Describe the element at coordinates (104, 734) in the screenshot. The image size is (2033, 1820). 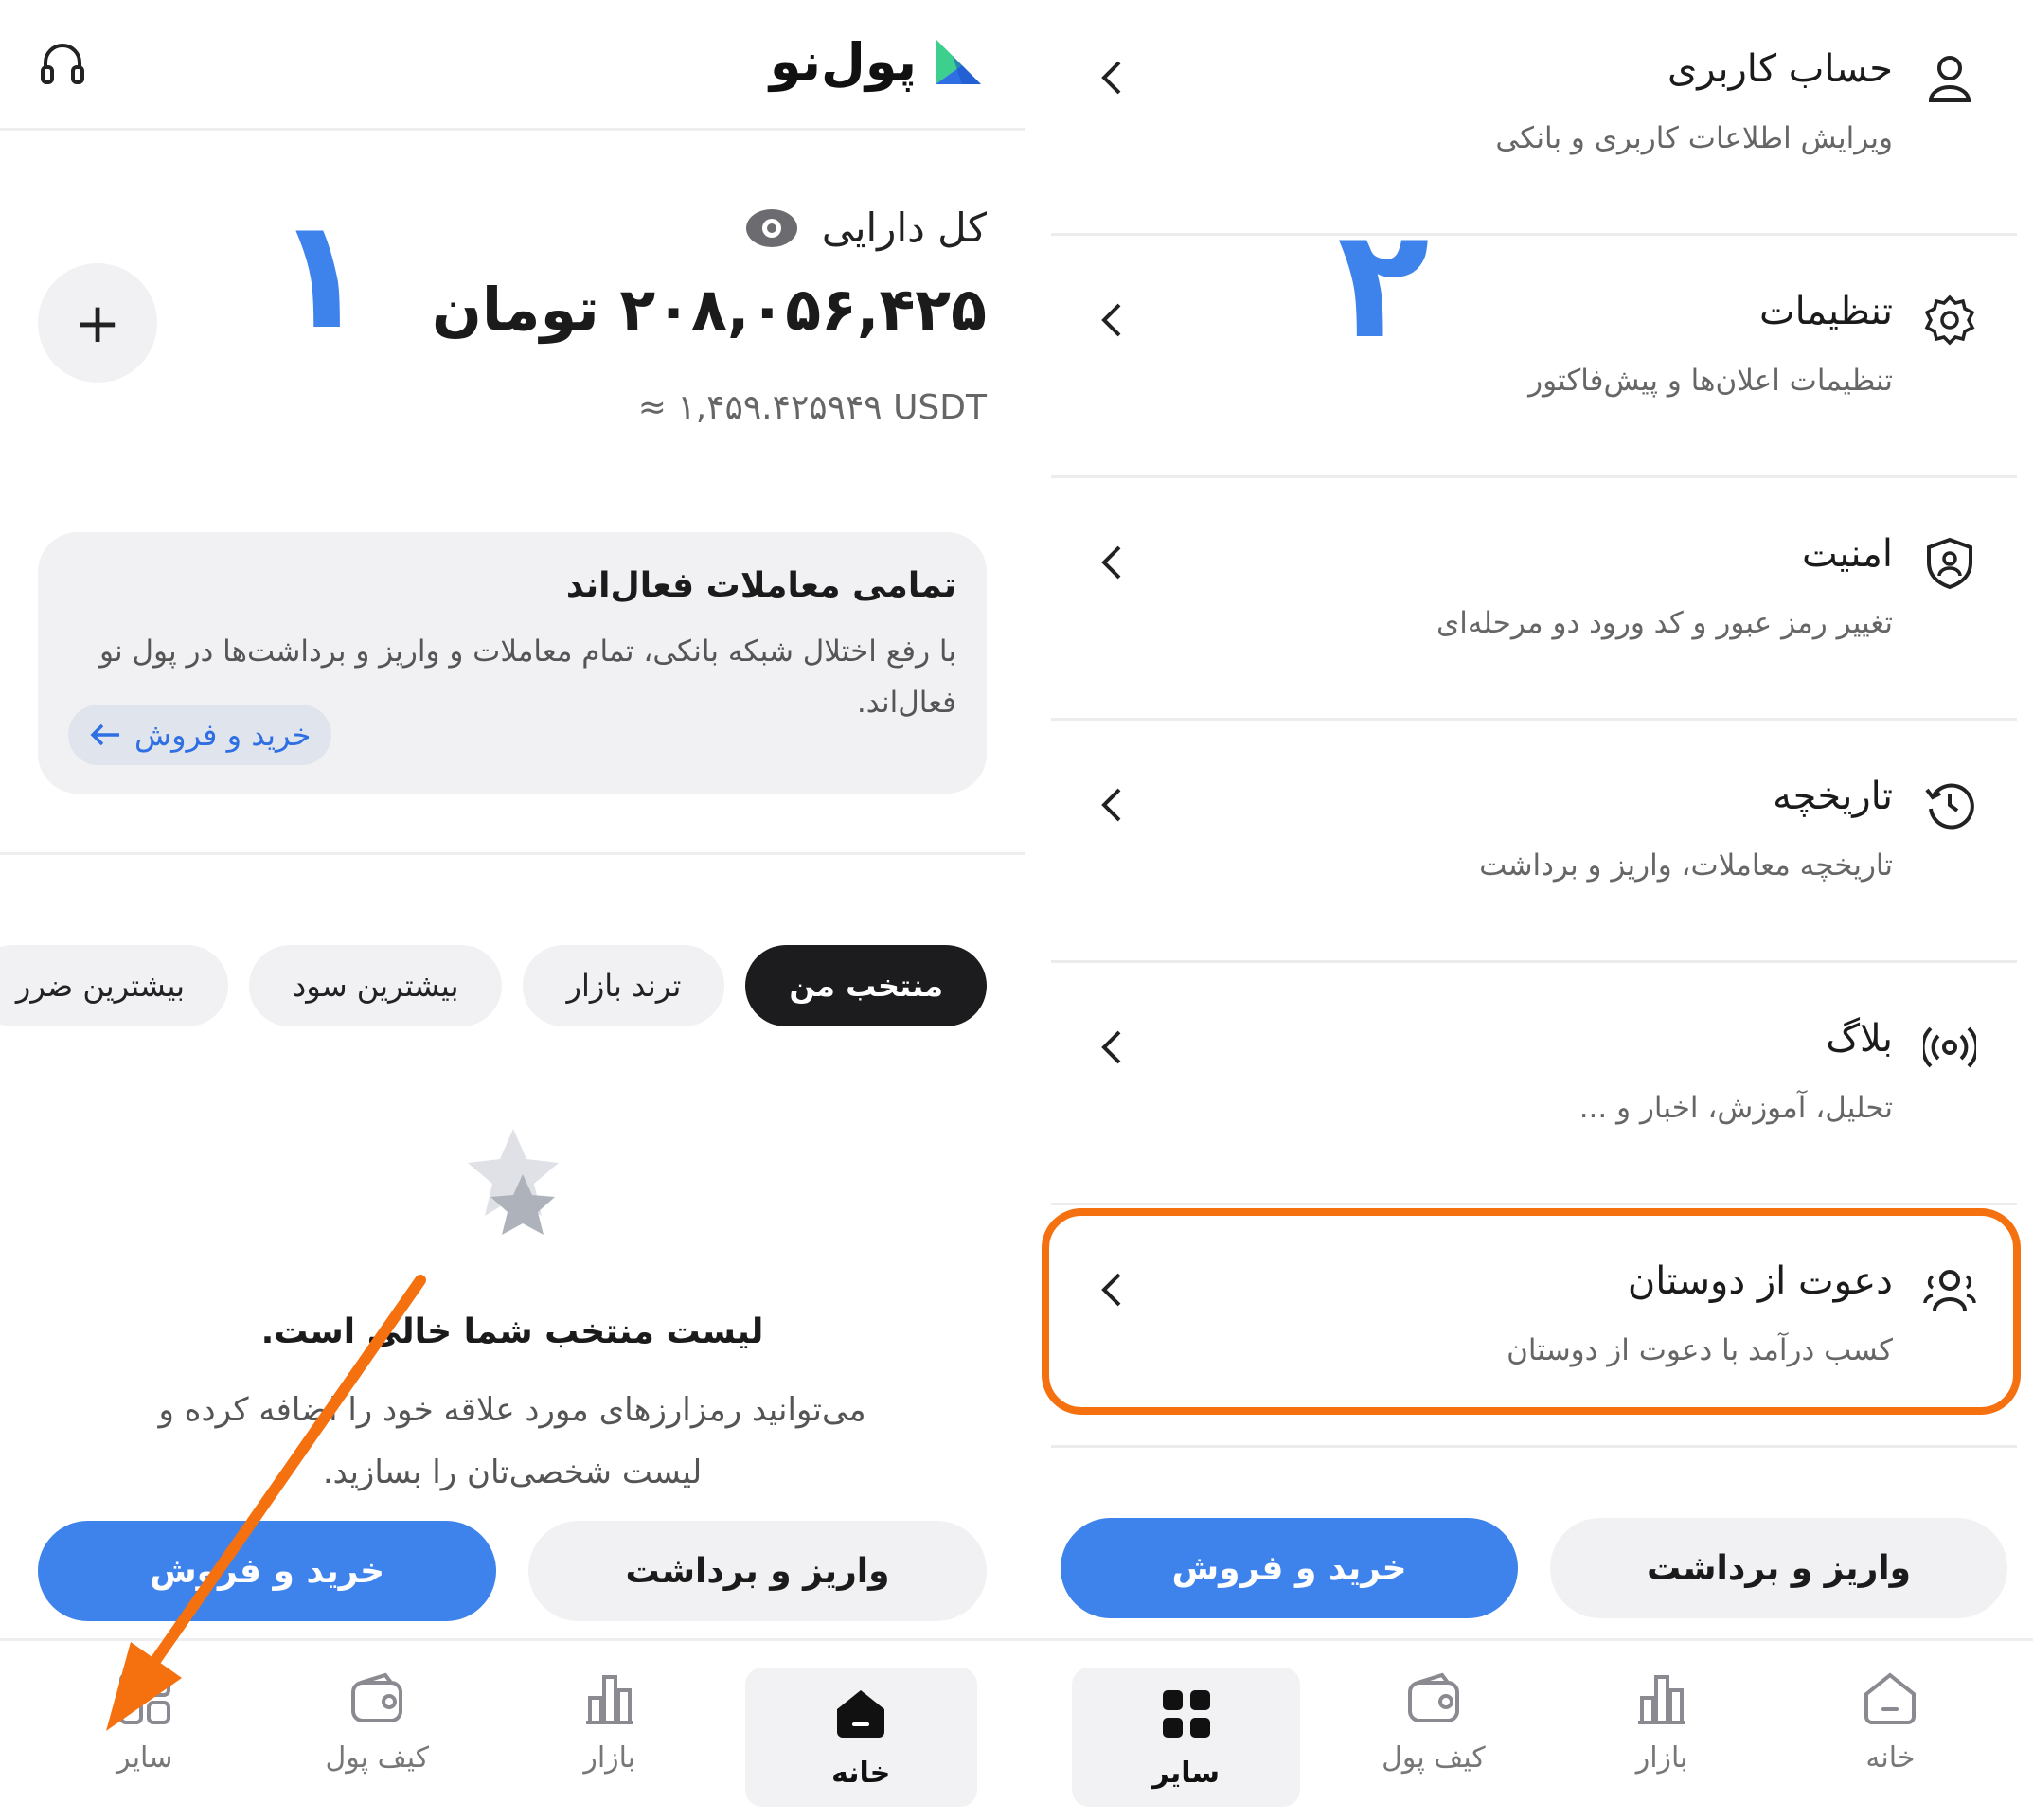
I see `arrow-left-icon` at that location.